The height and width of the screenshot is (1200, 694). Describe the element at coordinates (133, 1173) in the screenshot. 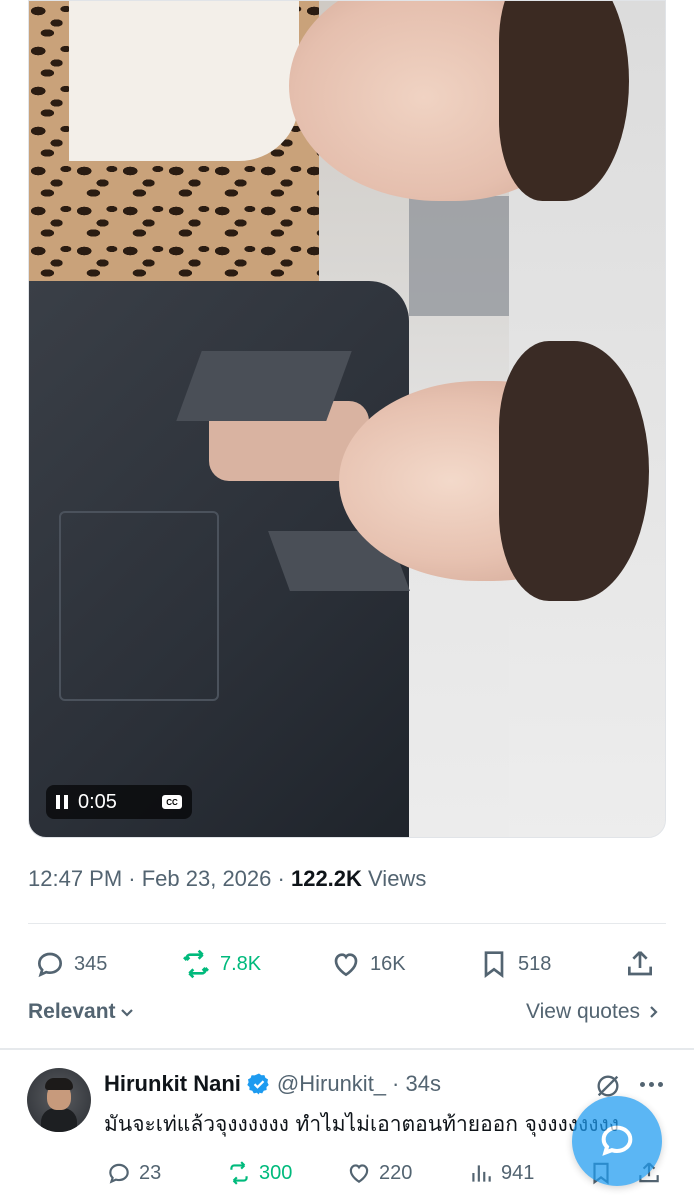

I see `reply-reply-button: 23` at that location.